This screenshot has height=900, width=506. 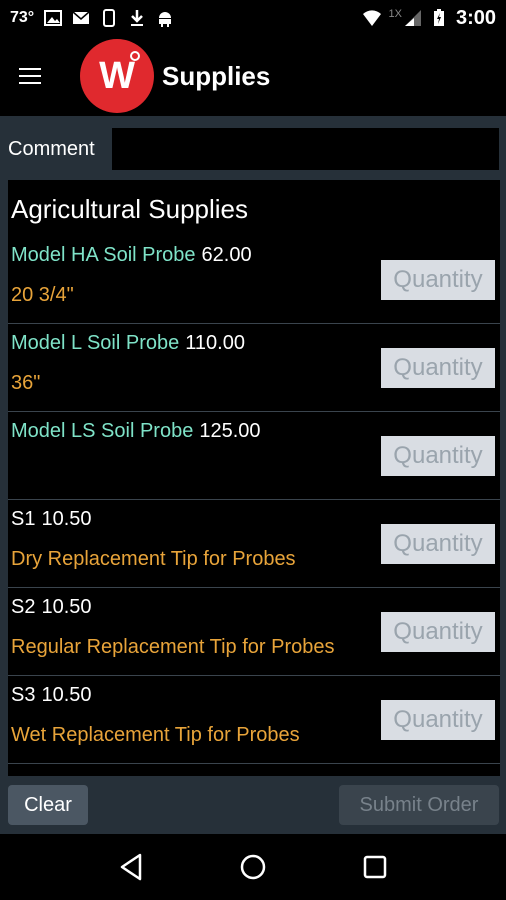 I want to click on menu-button, so click(x=30, y=76).